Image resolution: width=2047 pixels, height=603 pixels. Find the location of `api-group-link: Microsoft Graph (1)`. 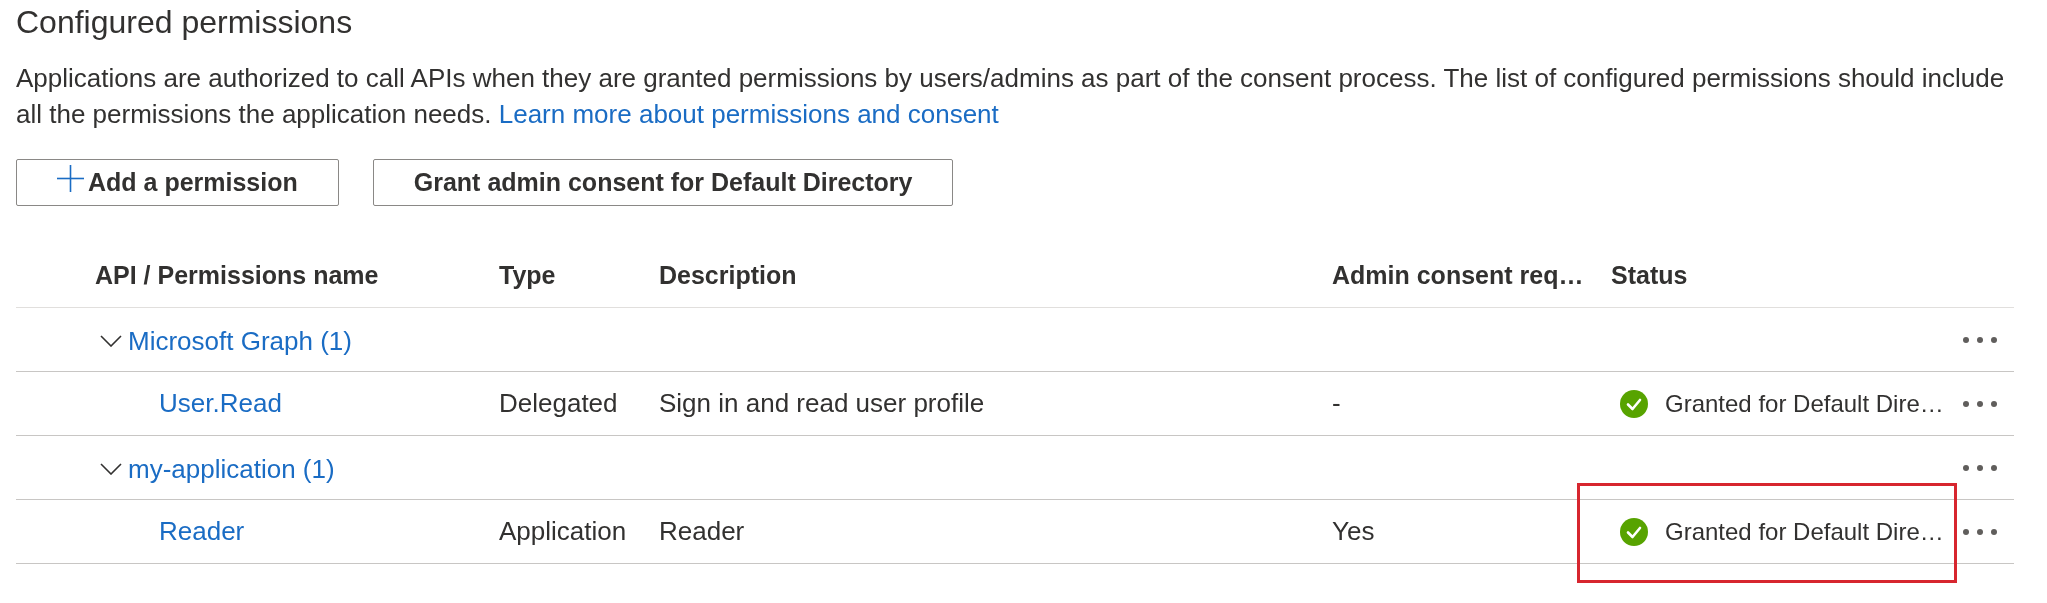

api-group-link: Microsoft Graph (1) is located at coordinates (240, 341).